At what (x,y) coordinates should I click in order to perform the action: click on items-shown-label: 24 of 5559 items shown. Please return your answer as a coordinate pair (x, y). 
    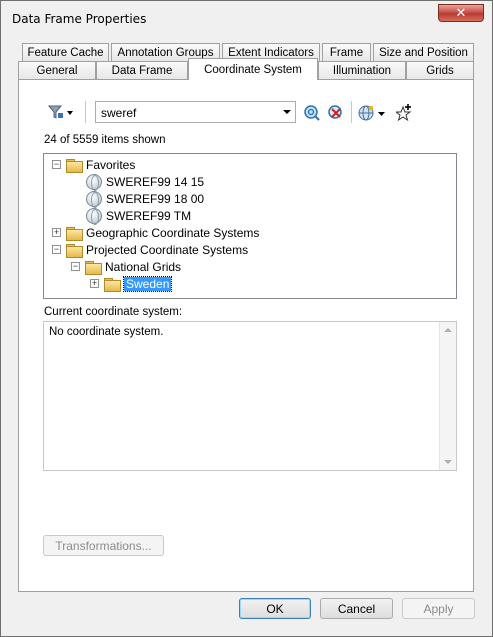
    Looking at the image, I should click on (105, 140).